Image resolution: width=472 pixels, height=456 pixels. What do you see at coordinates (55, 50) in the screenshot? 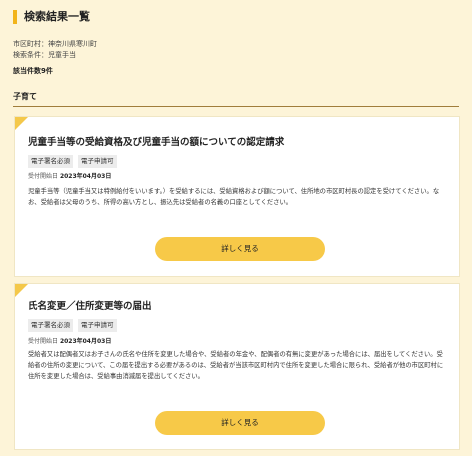
I see `search-meta: 市区町村：神奈川県寒川町 検索条件：児童手当` at bounding box center [55, 50].